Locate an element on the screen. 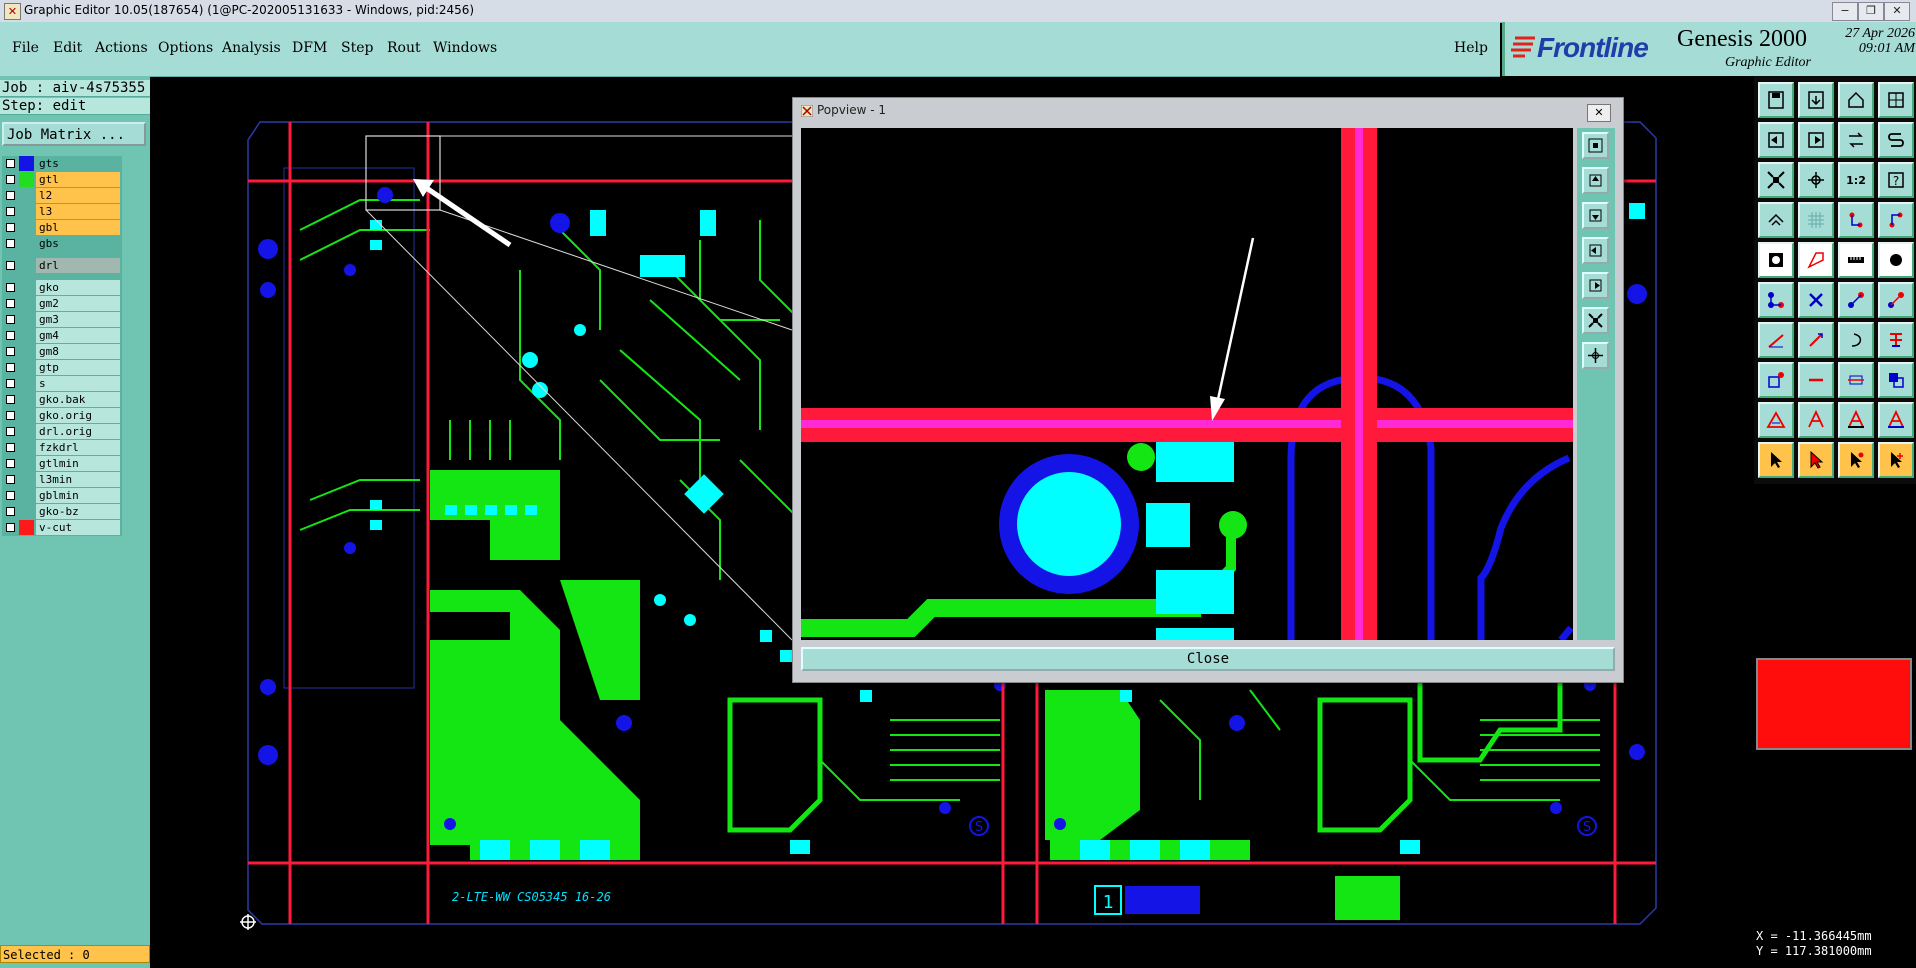  layer-row-gtl: gtl is located at coordinates (62, 179).